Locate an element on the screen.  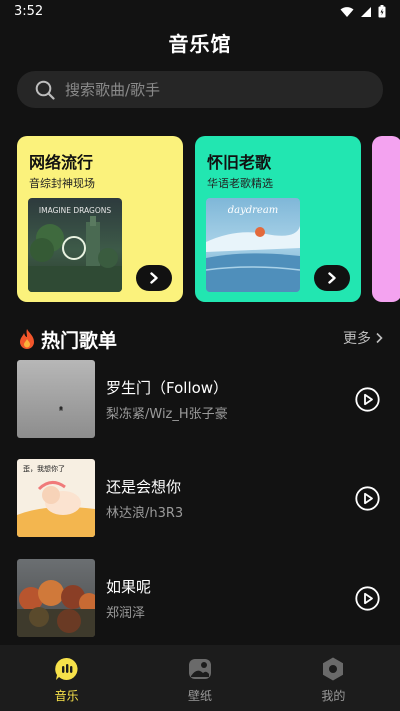
music-chat-icon is located at coordinates (66, 668).